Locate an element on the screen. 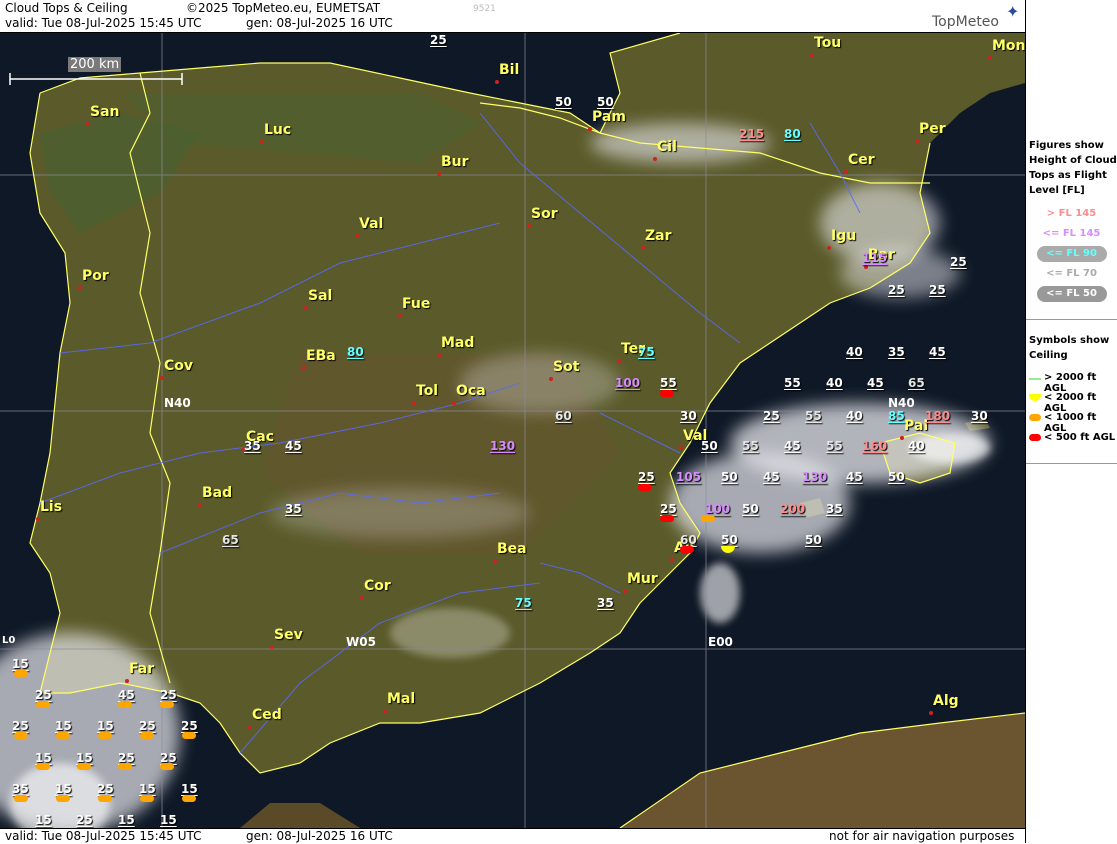  city-label: Mad is located at coordinates (458, 343).